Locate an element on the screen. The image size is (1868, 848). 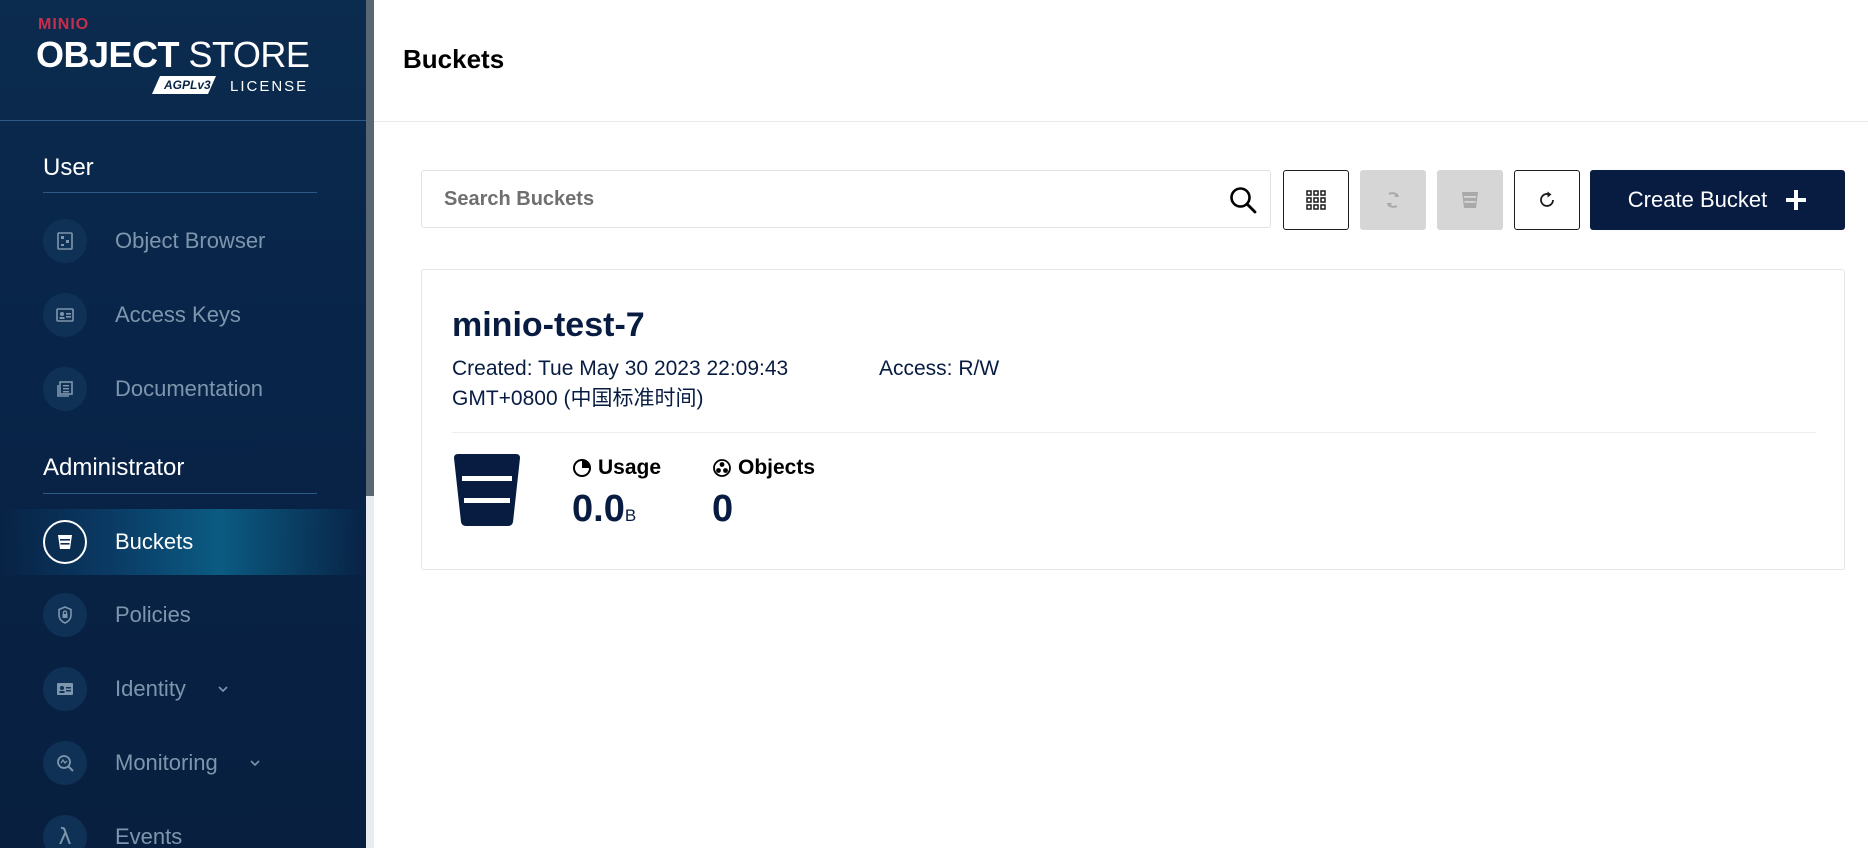
usage-value: 0.0B is located at coordinates (616, 509).